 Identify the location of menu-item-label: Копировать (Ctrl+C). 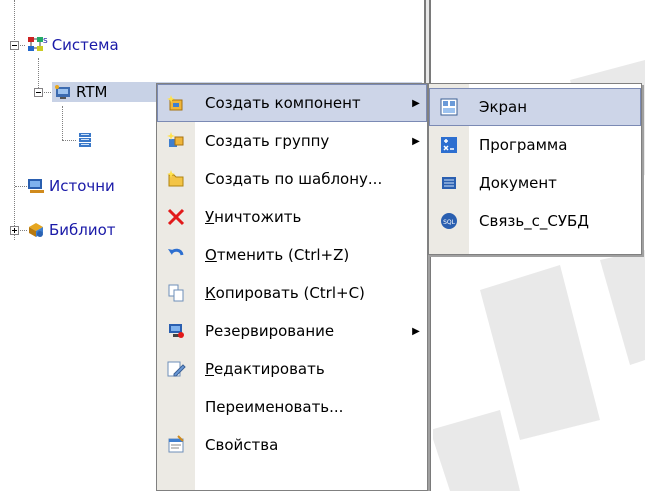
(285, 293).